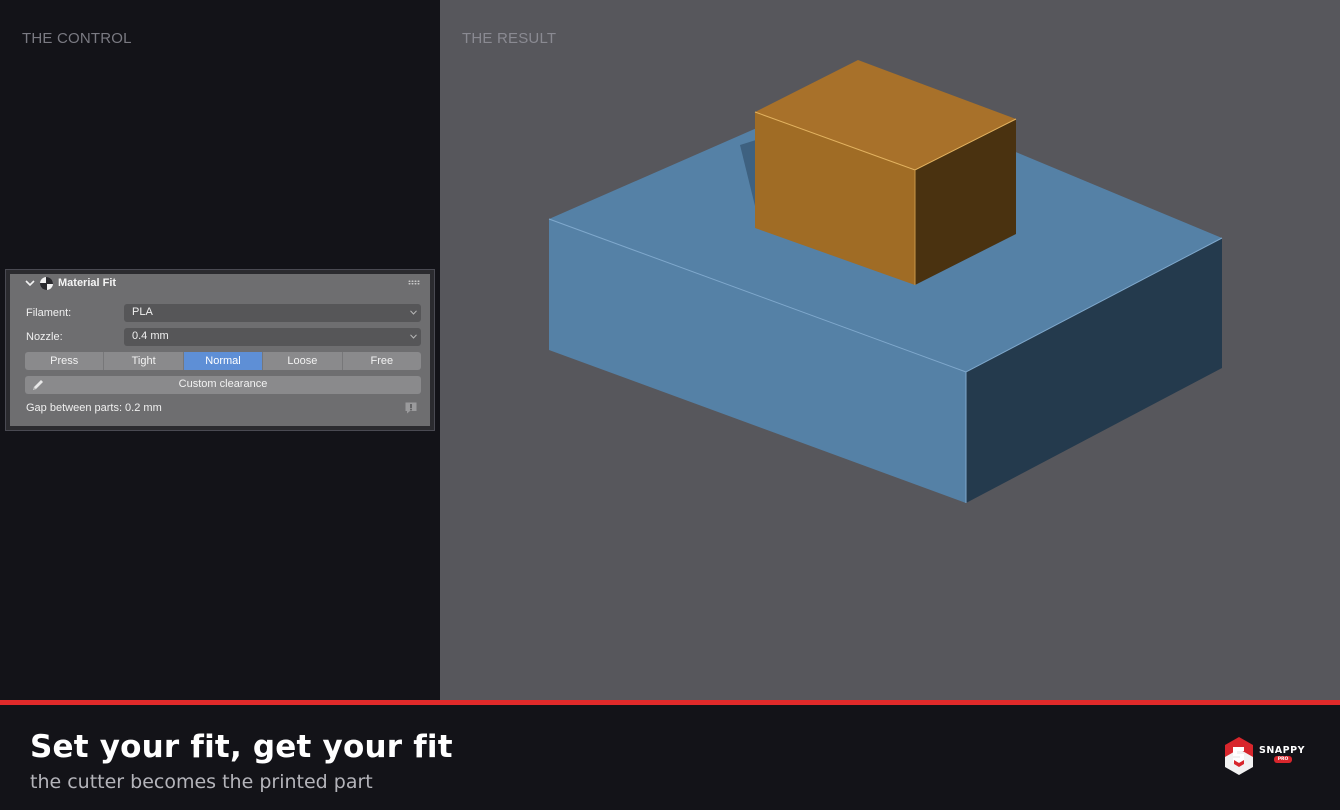 Image resolution: width=1340 pixels, height=810 pixels. I want to click on subheadline: the cutter becomes the printed part, so click(201, 782).